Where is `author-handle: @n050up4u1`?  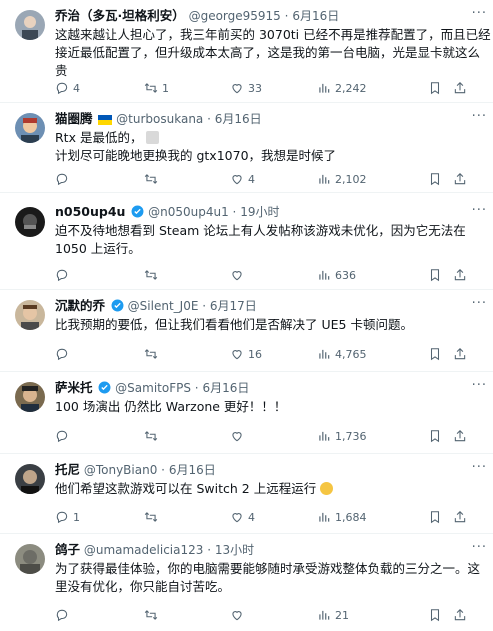
author-handle: @n050up4u1 is located at coordinates (188, 212).